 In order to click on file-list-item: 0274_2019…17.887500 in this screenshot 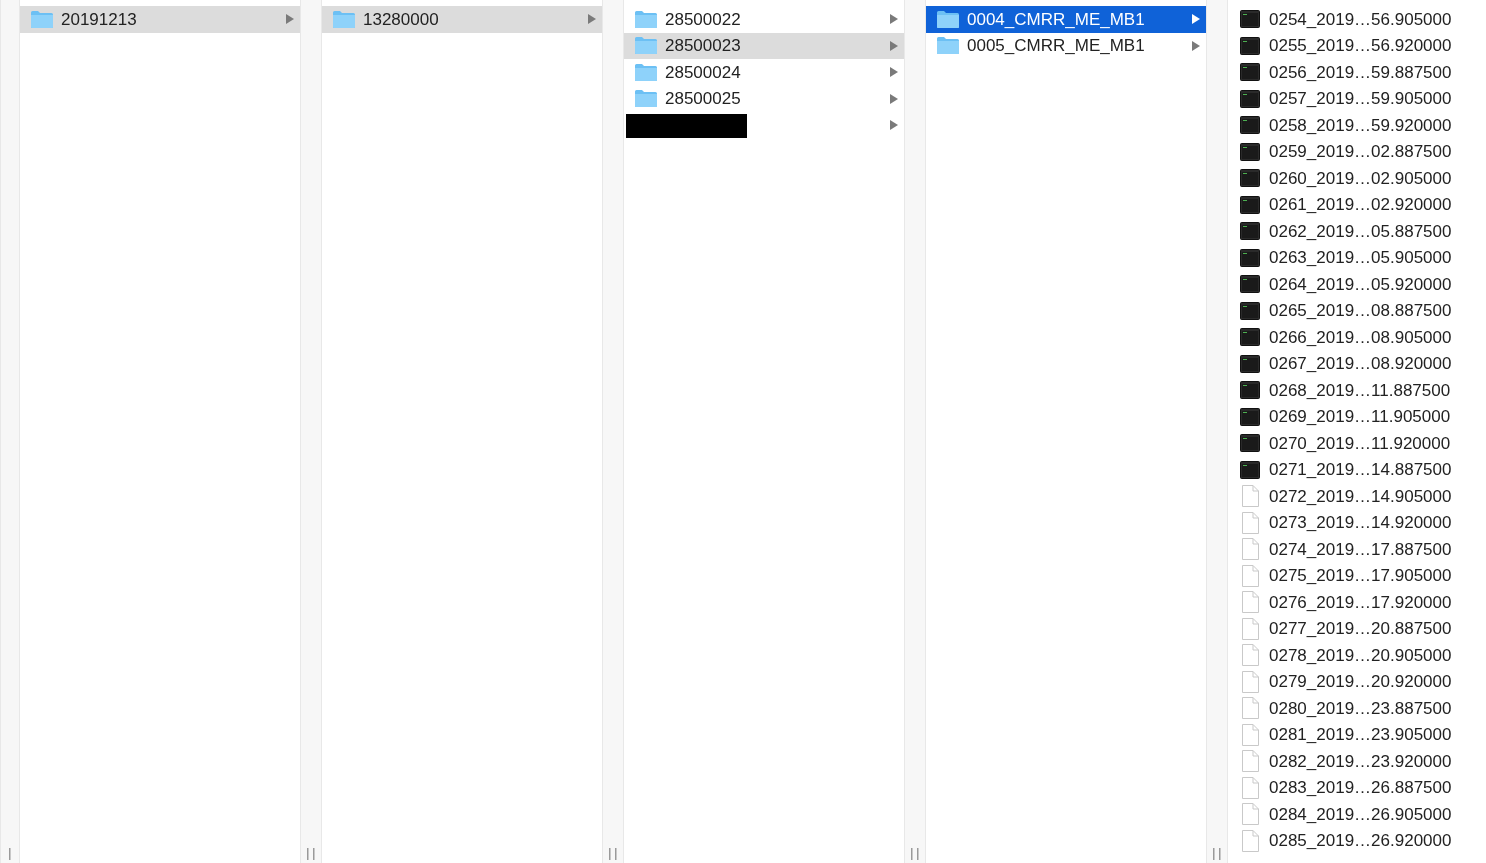, I will do `click(1357, 549)`.